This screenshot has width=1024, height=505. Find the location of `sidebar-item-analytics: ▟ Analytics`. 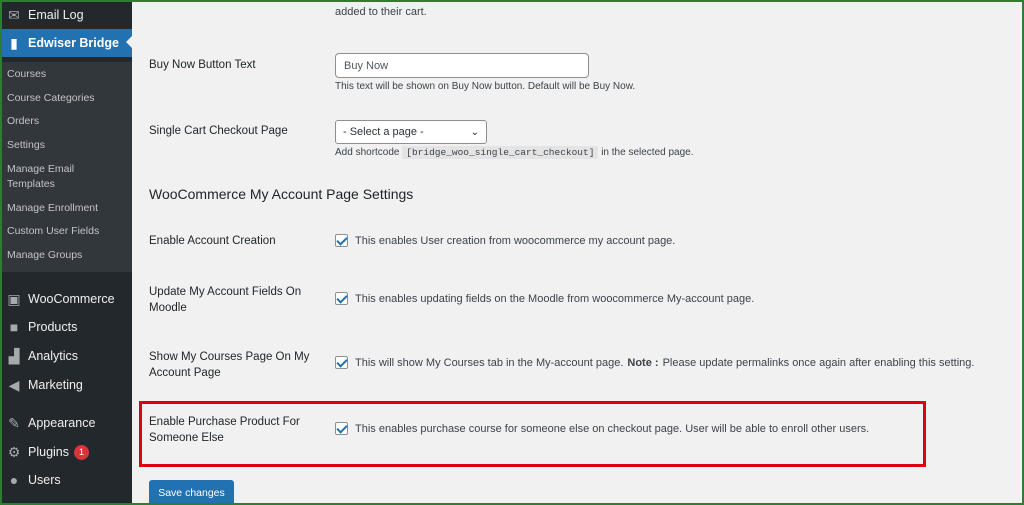

sidebar-item-analytics: ▟ Analytics is located at coordinates (67, 356).